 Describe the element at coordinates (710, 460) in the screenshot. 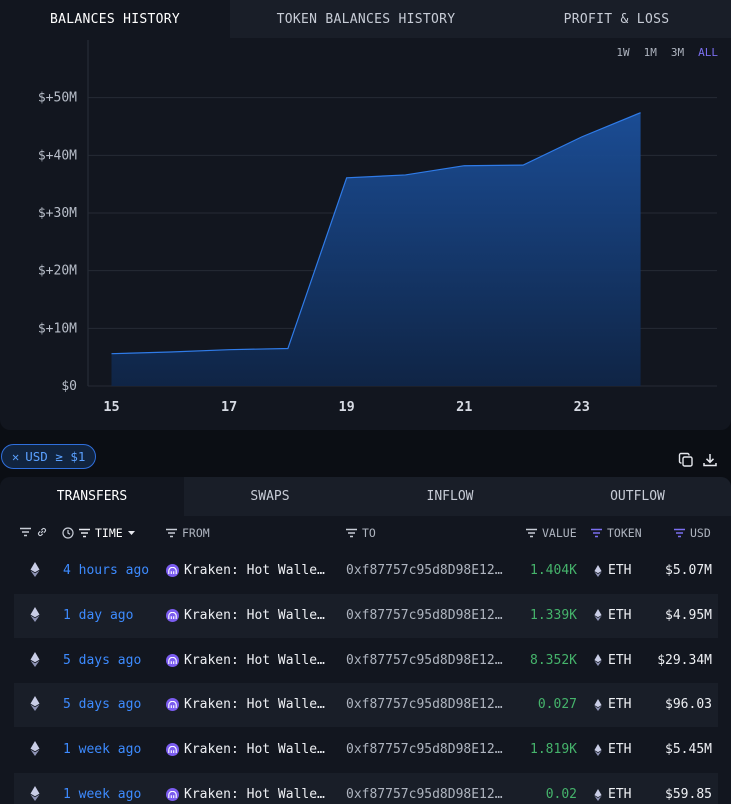

I see `download-icon` at that location.